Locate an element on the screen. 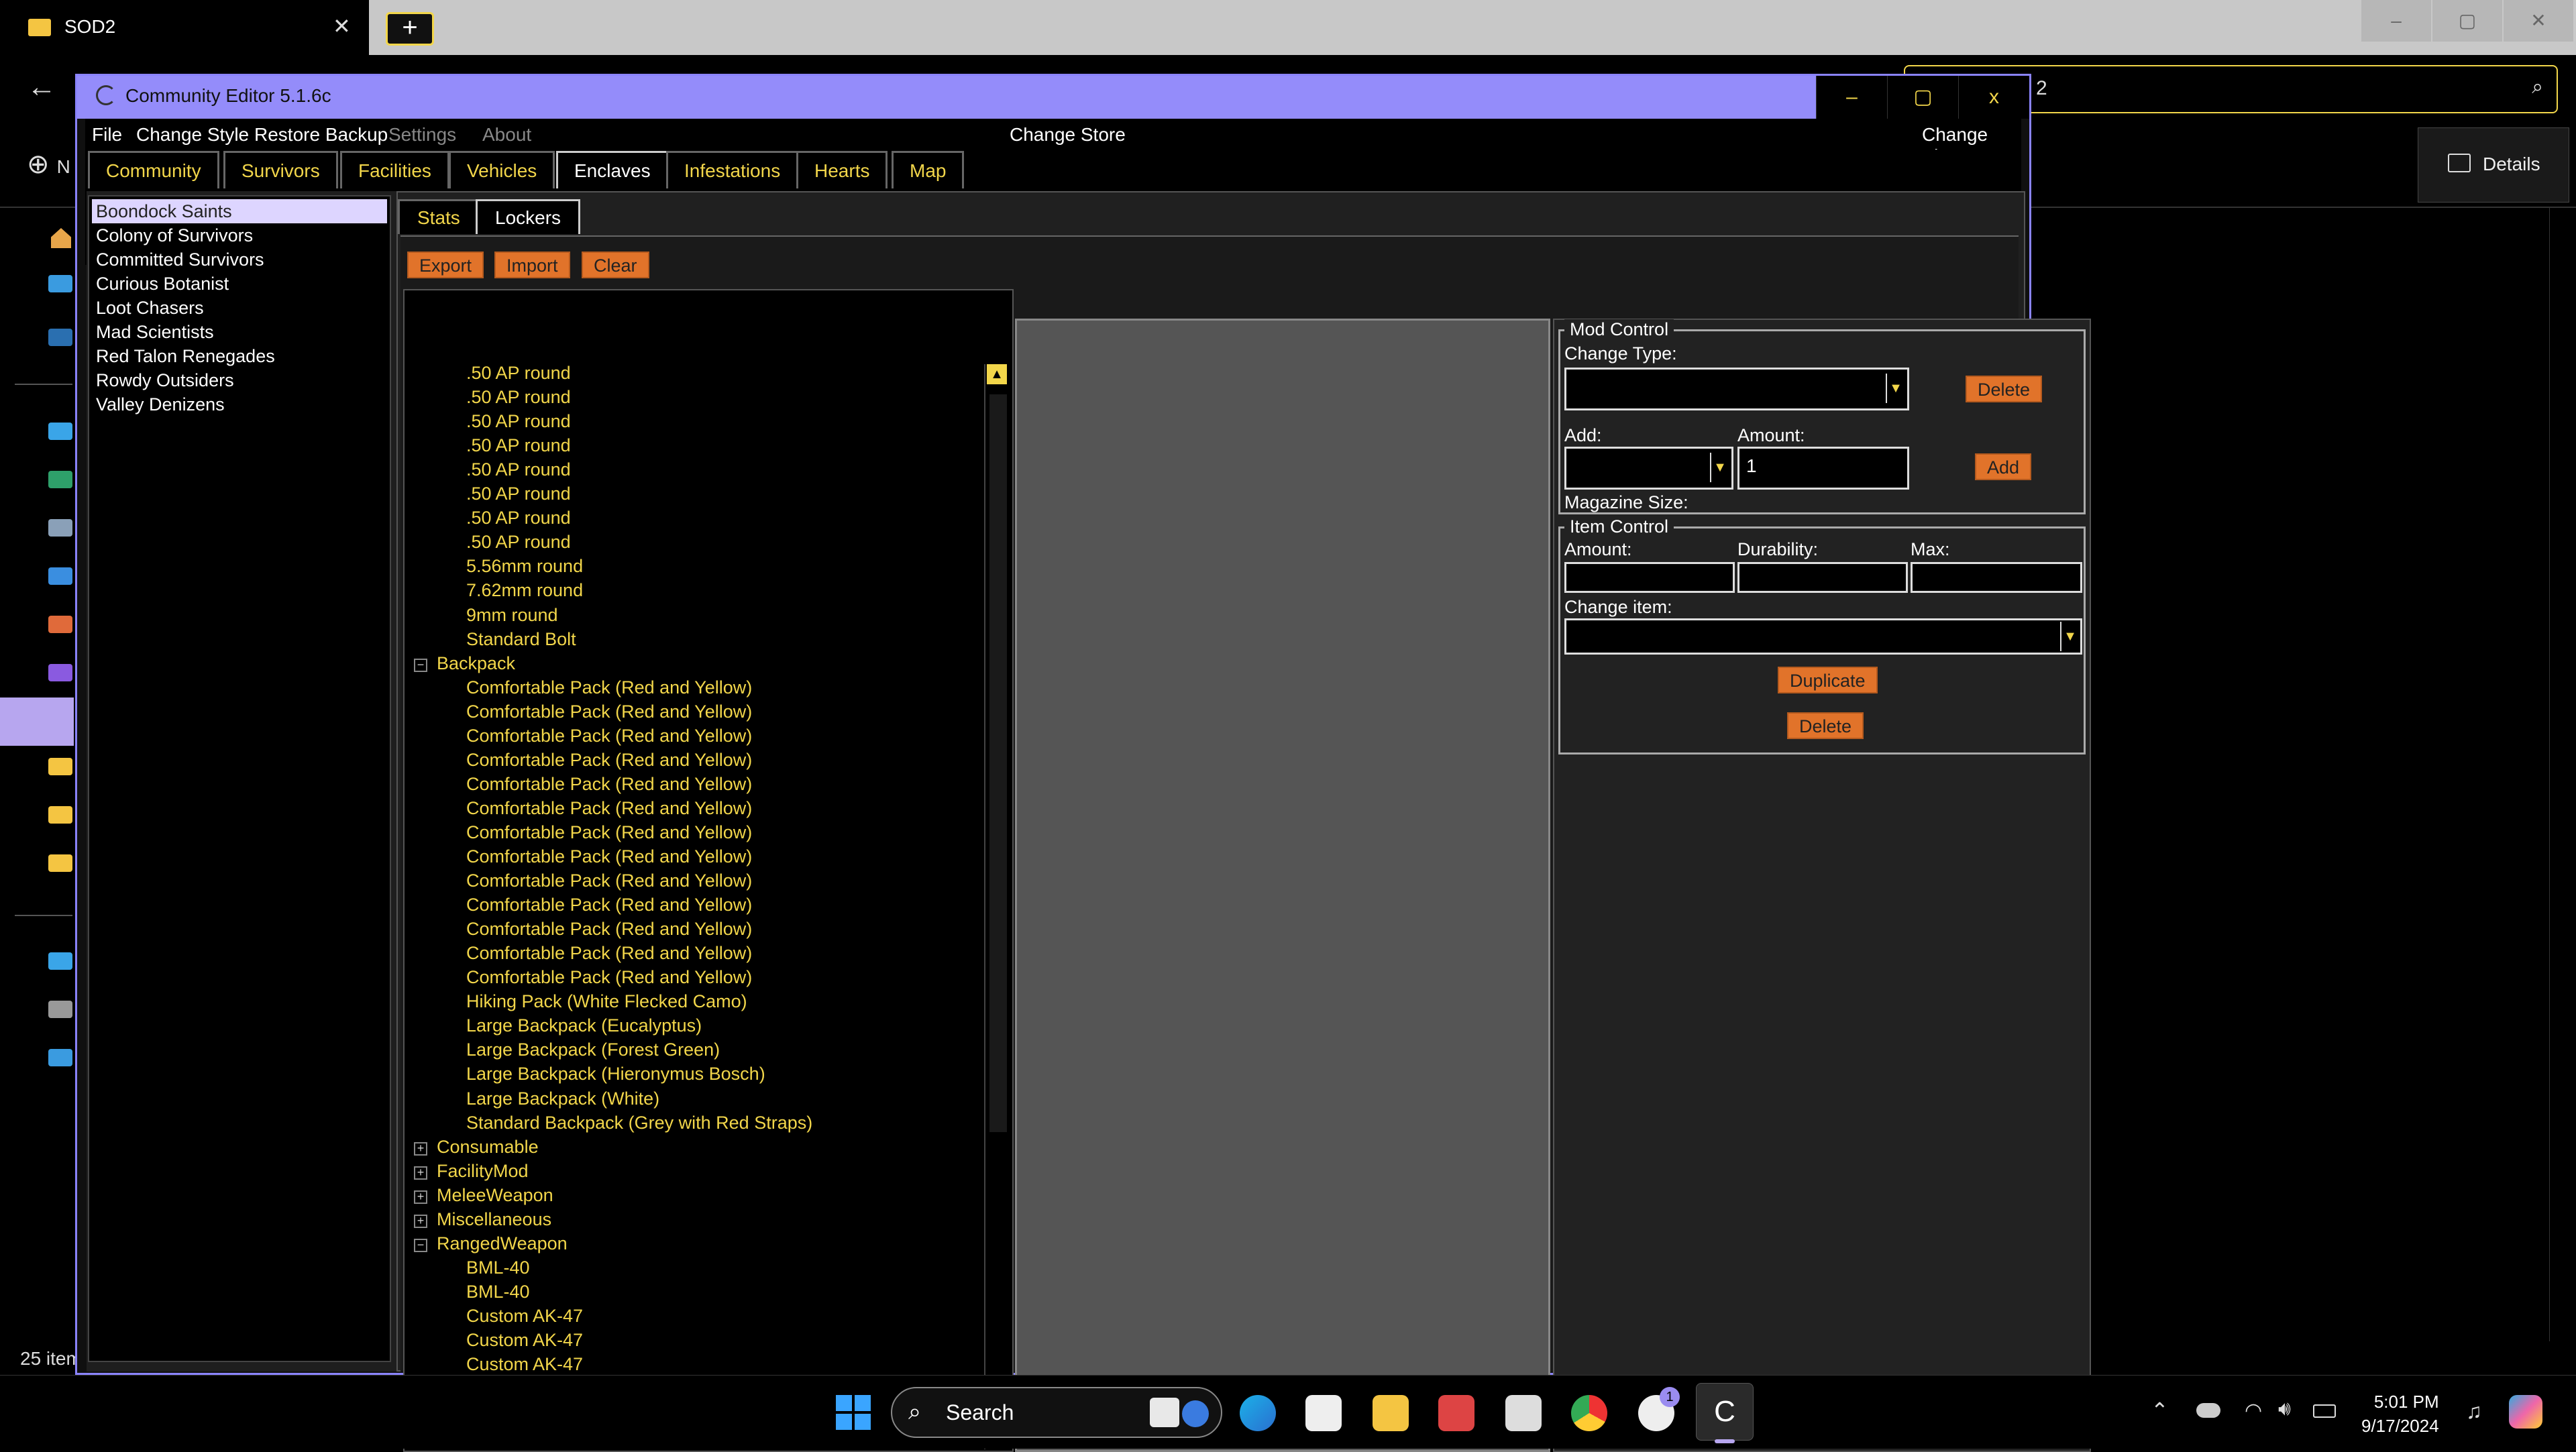  enclave-item: Loot Chasers is located at coordinates (239, 308).